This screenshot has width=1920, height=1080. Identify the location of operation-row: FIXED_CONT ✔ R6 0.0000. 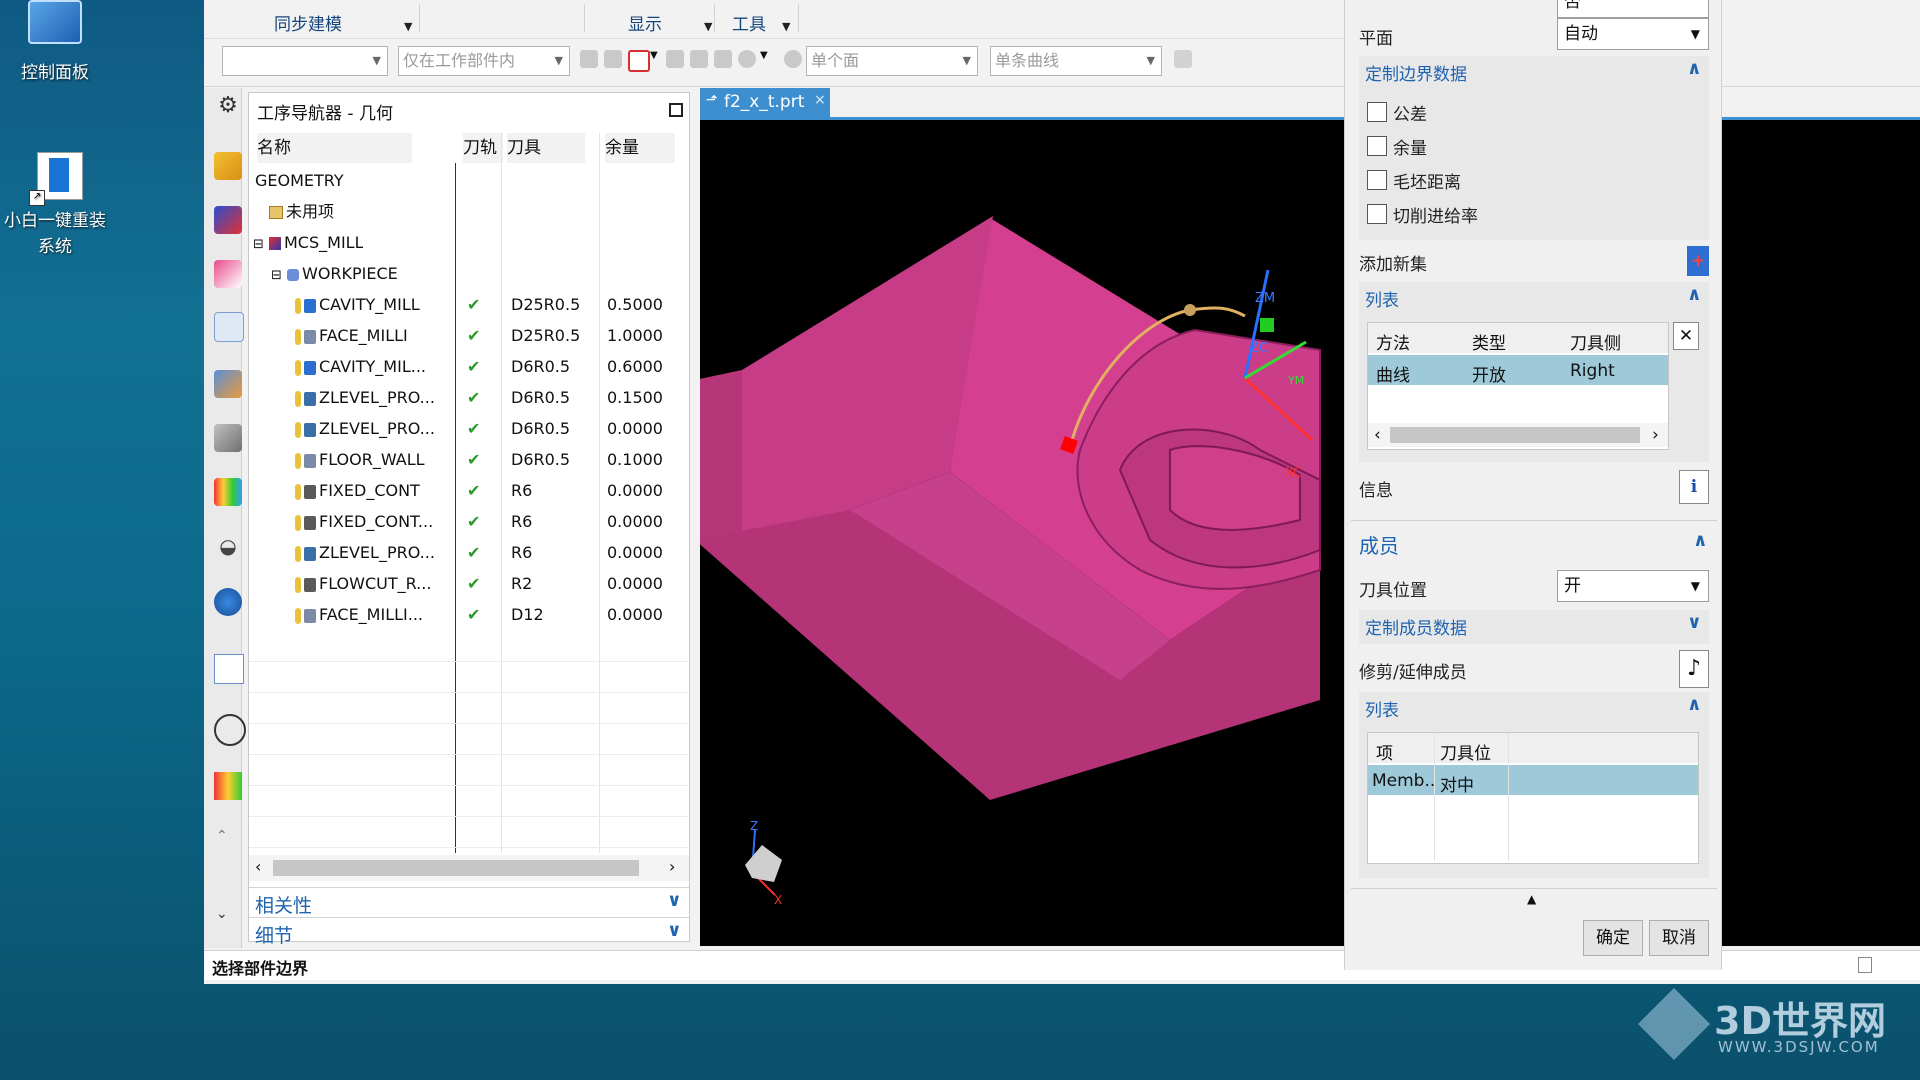
(469, 490).